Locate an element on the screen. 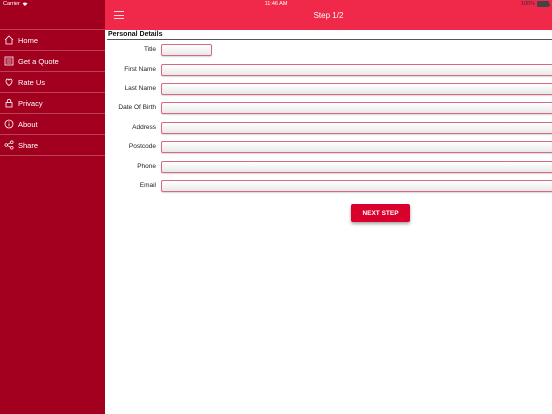  rate-icon is located at coordinates (9, 82).